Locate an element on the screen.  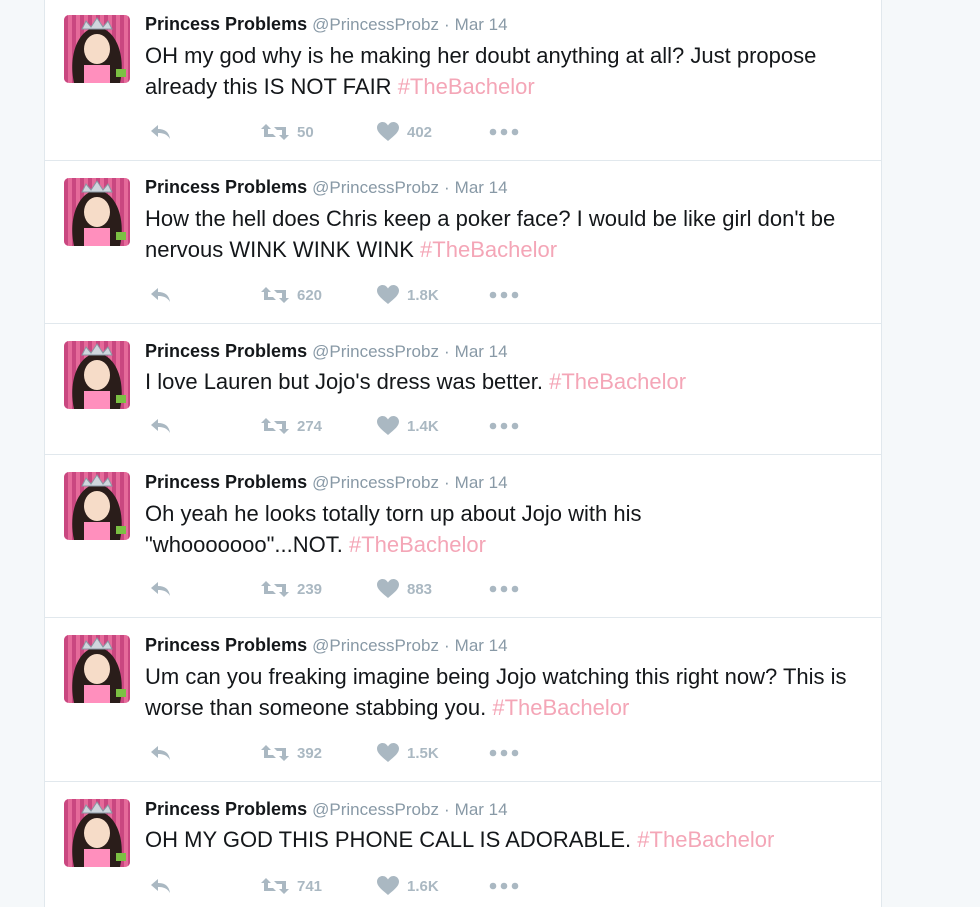
tweet-actions: 239 883 is located at coordinates (345, 589).